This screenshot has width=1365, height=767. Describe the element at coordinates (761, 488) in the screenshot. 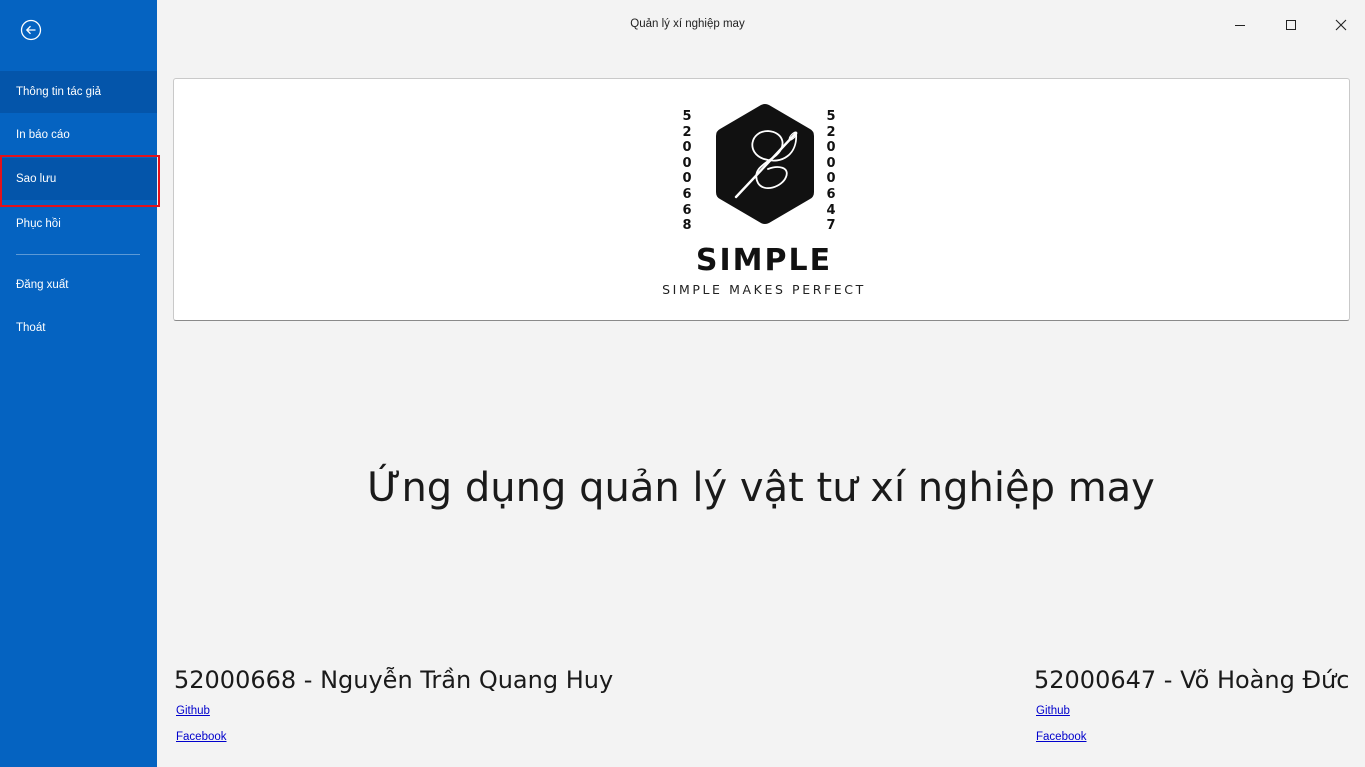

I see `page-title: Ứng dụng quản lý vật tư xí nghiệp may` at that location.